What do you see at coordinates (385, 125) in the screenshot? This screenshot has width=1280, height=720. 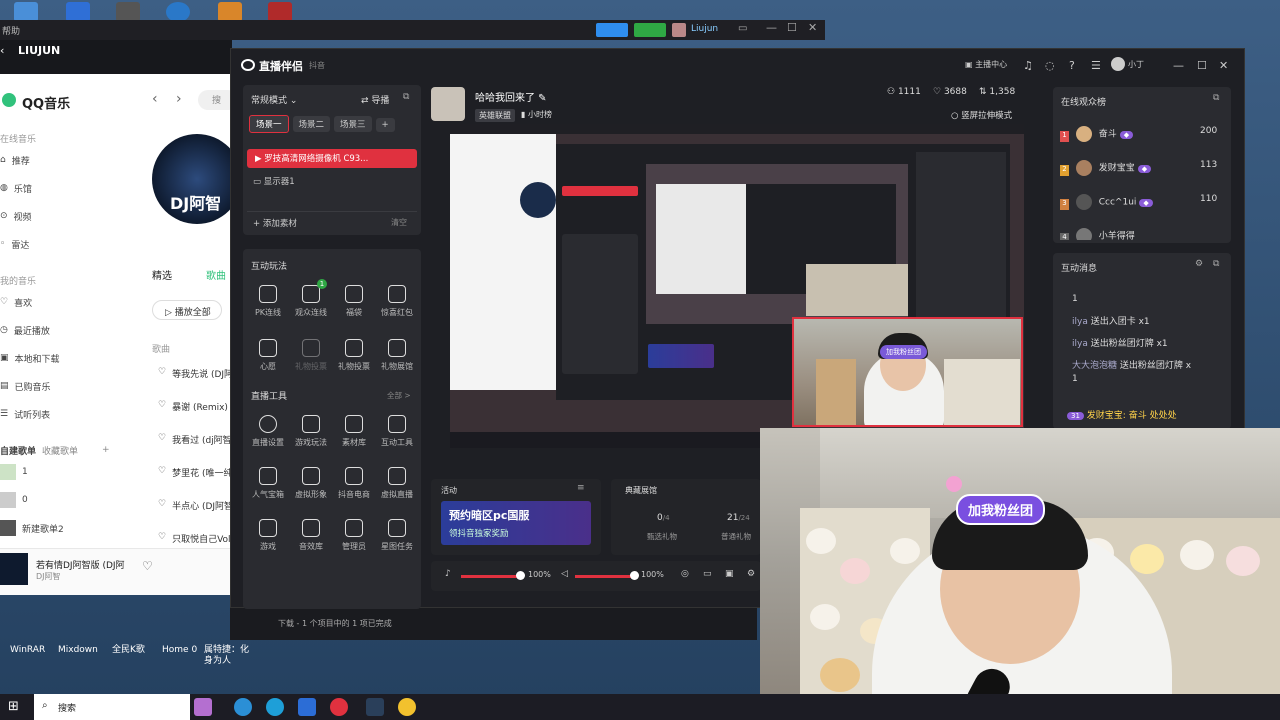 I see `add-scene-button: +` at bounding box center [385, 125].